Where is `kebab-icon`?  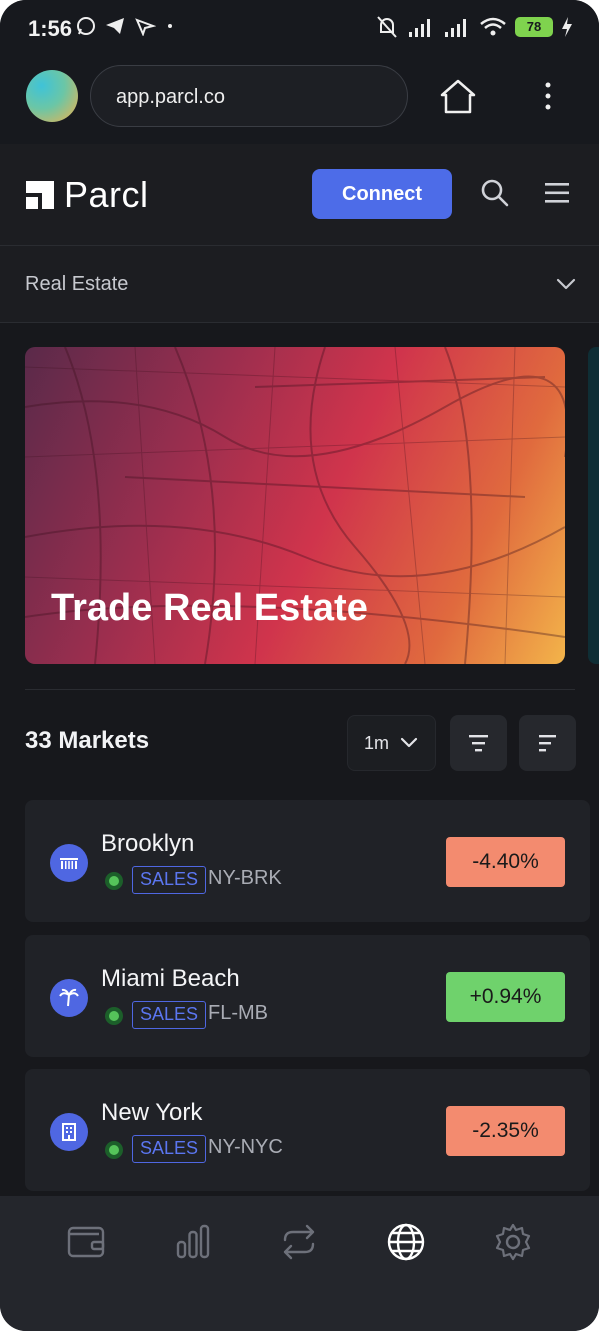 kebab-icon is located at coordinates (548, 96).